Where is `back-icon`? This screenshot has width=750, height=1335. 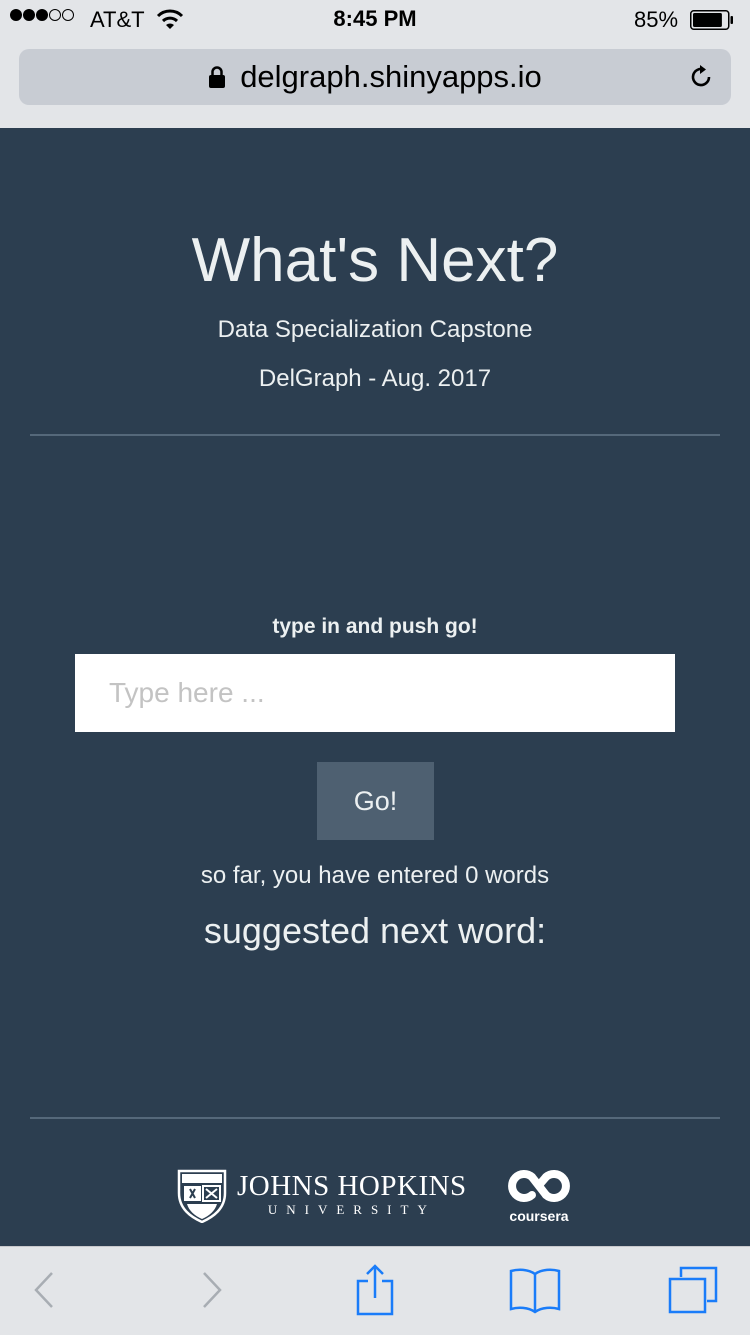
back-icon is located at coordinates (43, 1290).